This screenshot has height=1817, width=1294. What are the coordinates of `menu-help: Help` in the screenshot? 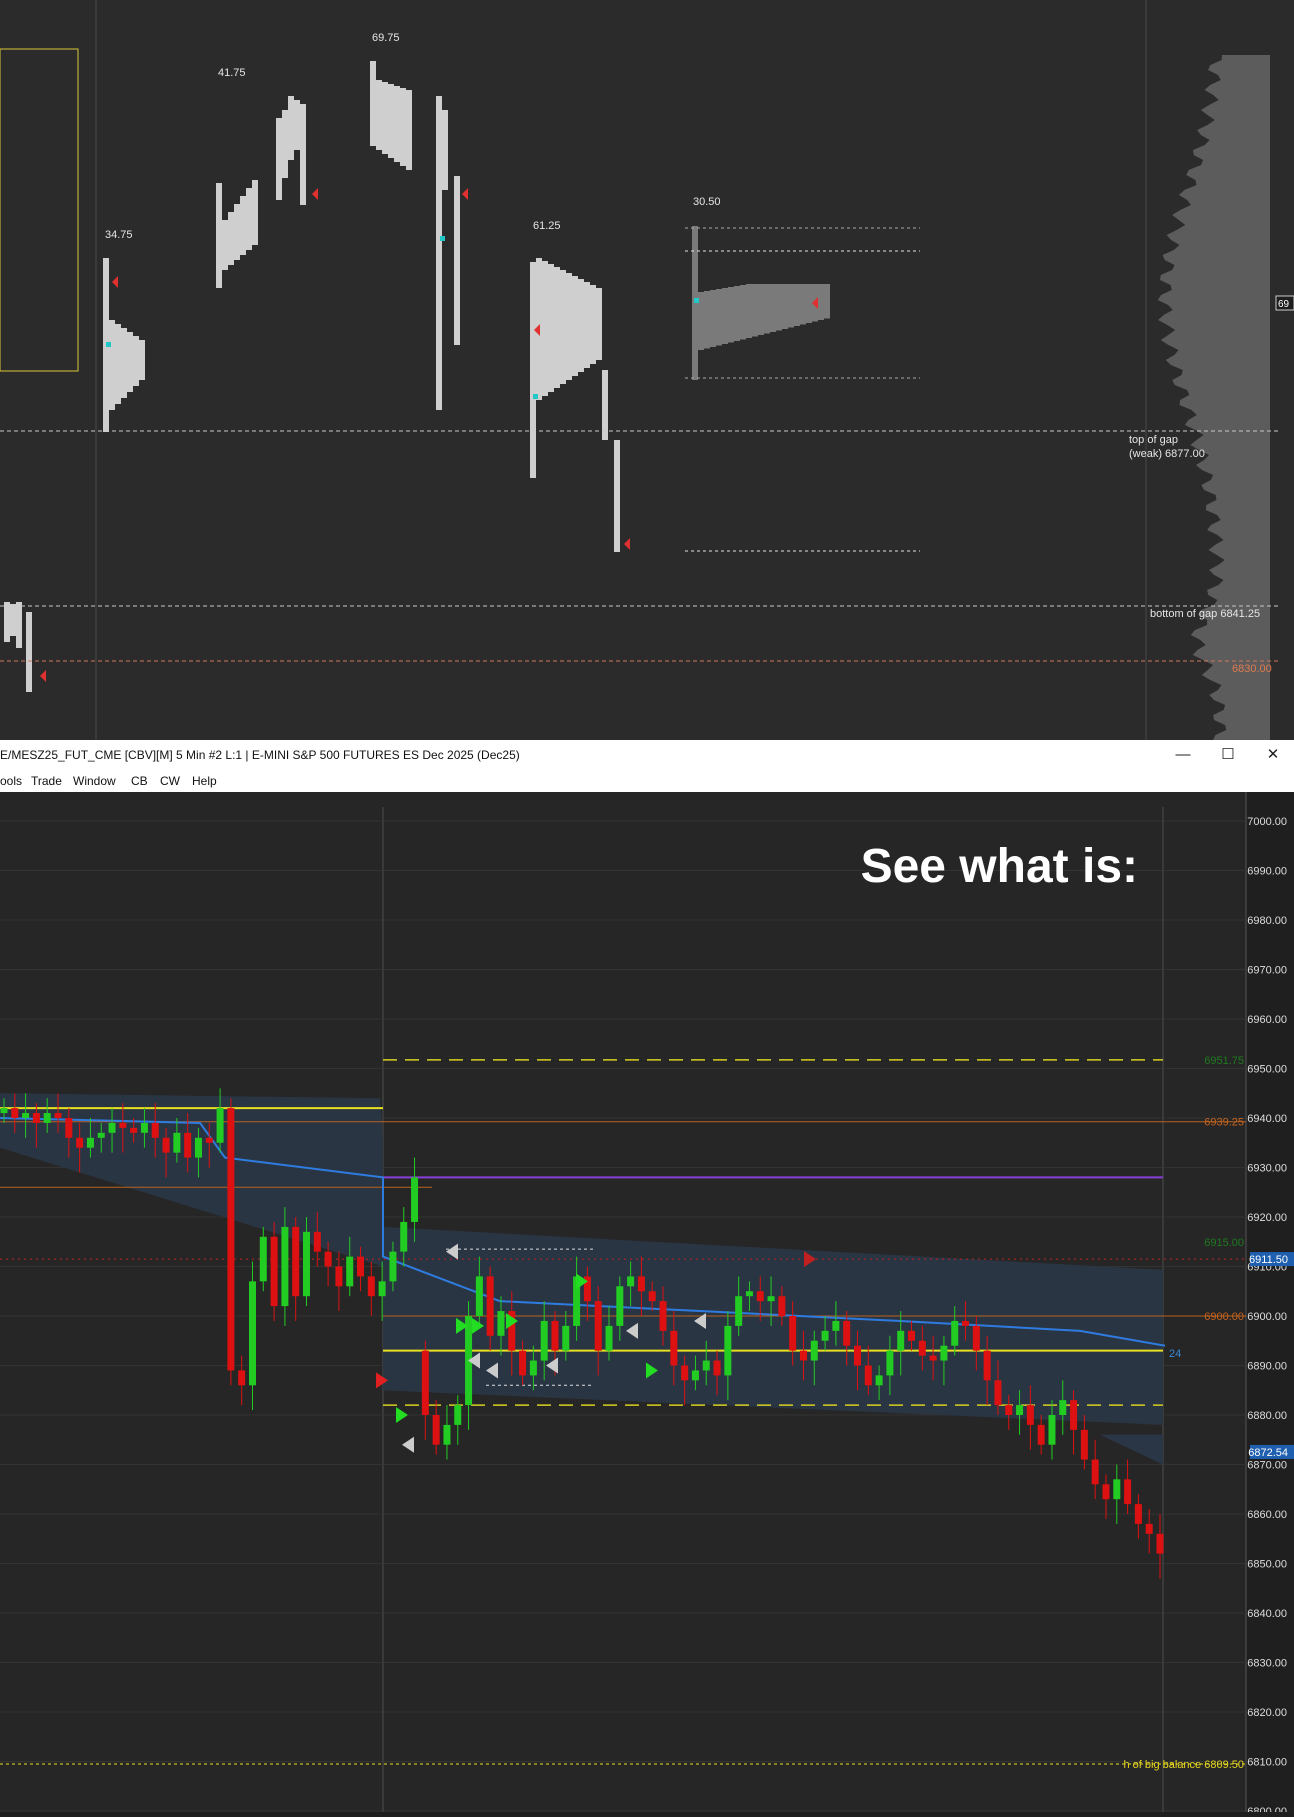 It's located at (204, 781).